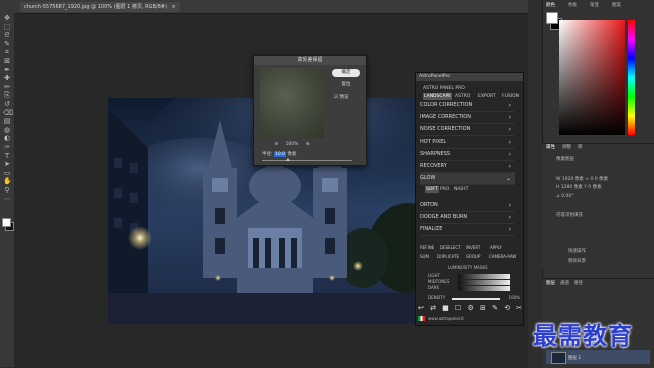  I want to click on density-slider, so click(476, 299).